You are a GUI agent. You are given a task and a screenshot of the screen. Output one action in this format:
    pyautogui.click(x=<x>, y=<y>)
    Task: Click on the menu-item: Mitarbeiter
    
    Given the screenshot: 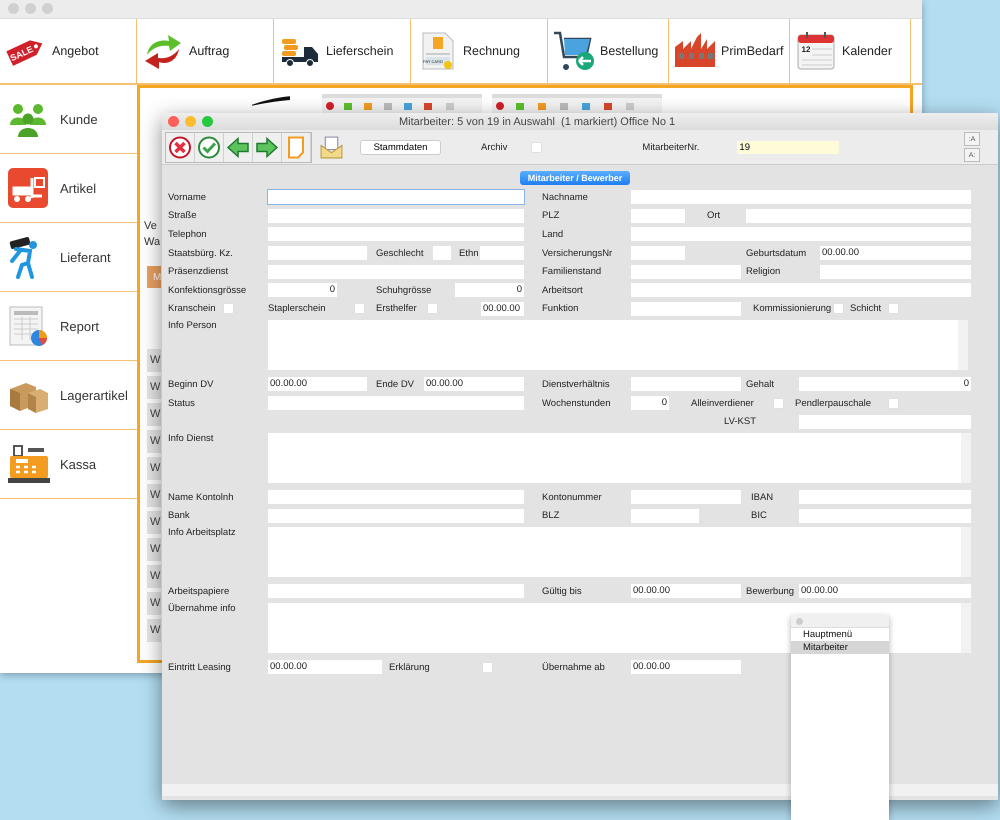 What is the action you would take?
    pyautogui.click(x=840, y=647)
    